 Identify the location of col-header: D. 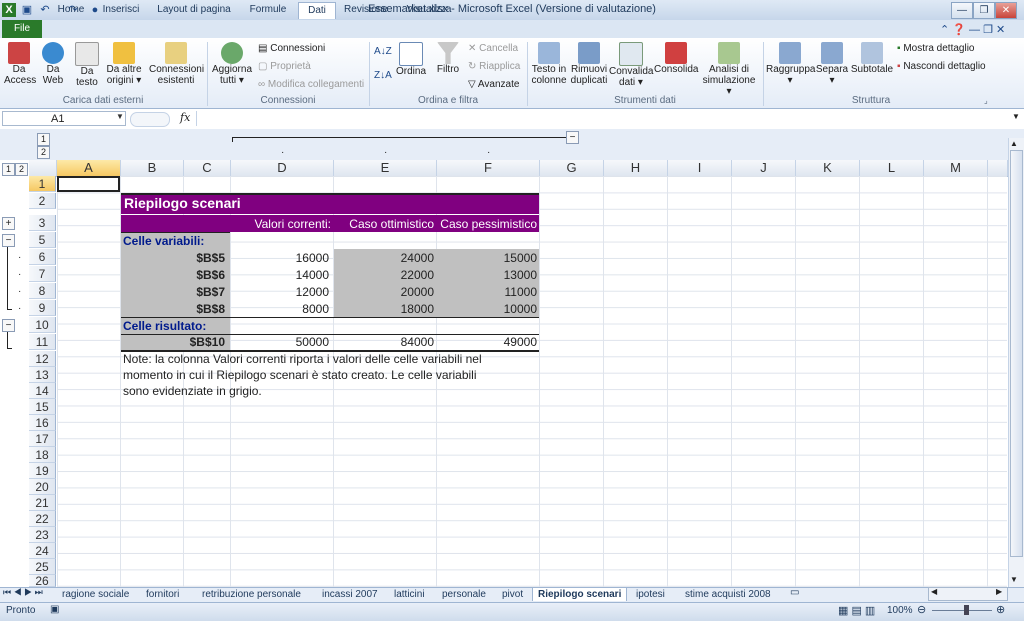
(282, 168).